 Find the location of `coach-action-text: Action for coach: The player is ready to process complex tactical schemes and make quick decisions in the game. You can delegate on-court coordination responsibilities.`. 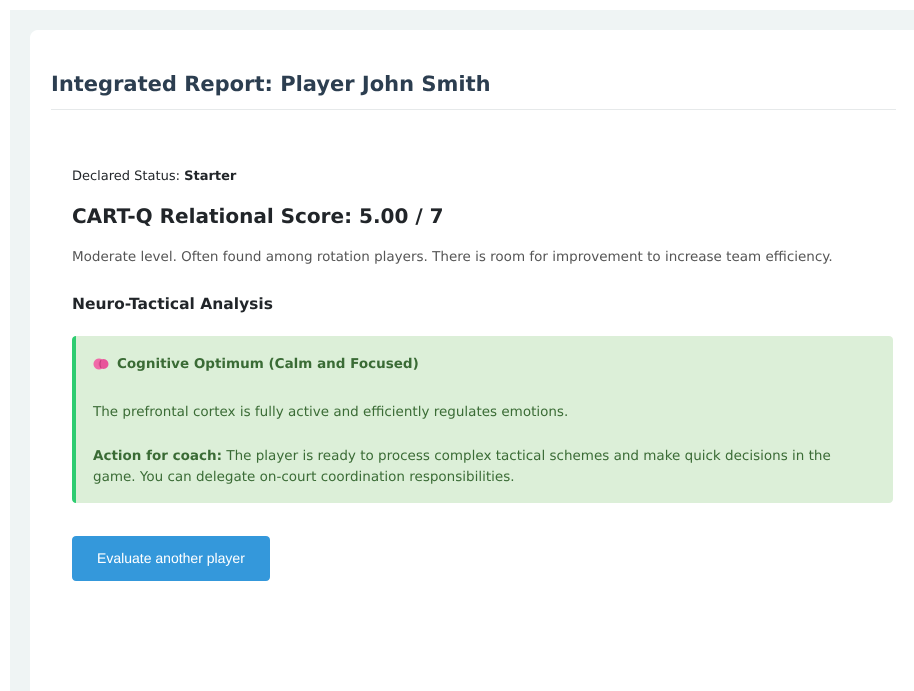

coach-action-text: Action for coach: The player is ready to process complex tactical schemes and make quick decisions in the game. You can delegate on-court coordination responsibilities. is located at coordinates (462, 467).